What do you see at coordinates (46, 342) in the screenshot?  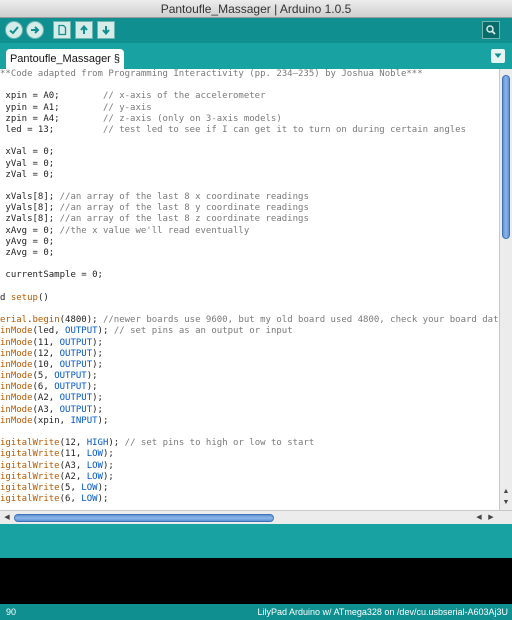 I see `code-token: (11,` at bounding box center [46, 342].